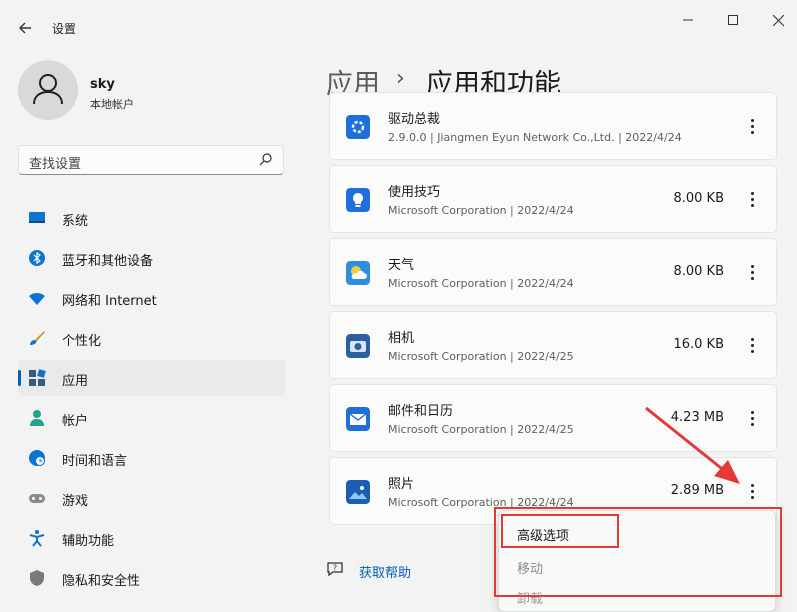 The image size is (797, 612). Describe the element at coordinates (152, 218) in the screenshot. I see `sidebar-item-system: 系统` at that location.